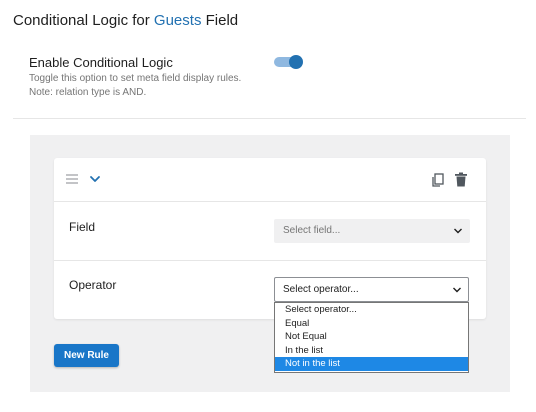 The width and height of the screenshot is (536, 412). I want to click on enable-conditional-logic-toggle, so click(289, 62).